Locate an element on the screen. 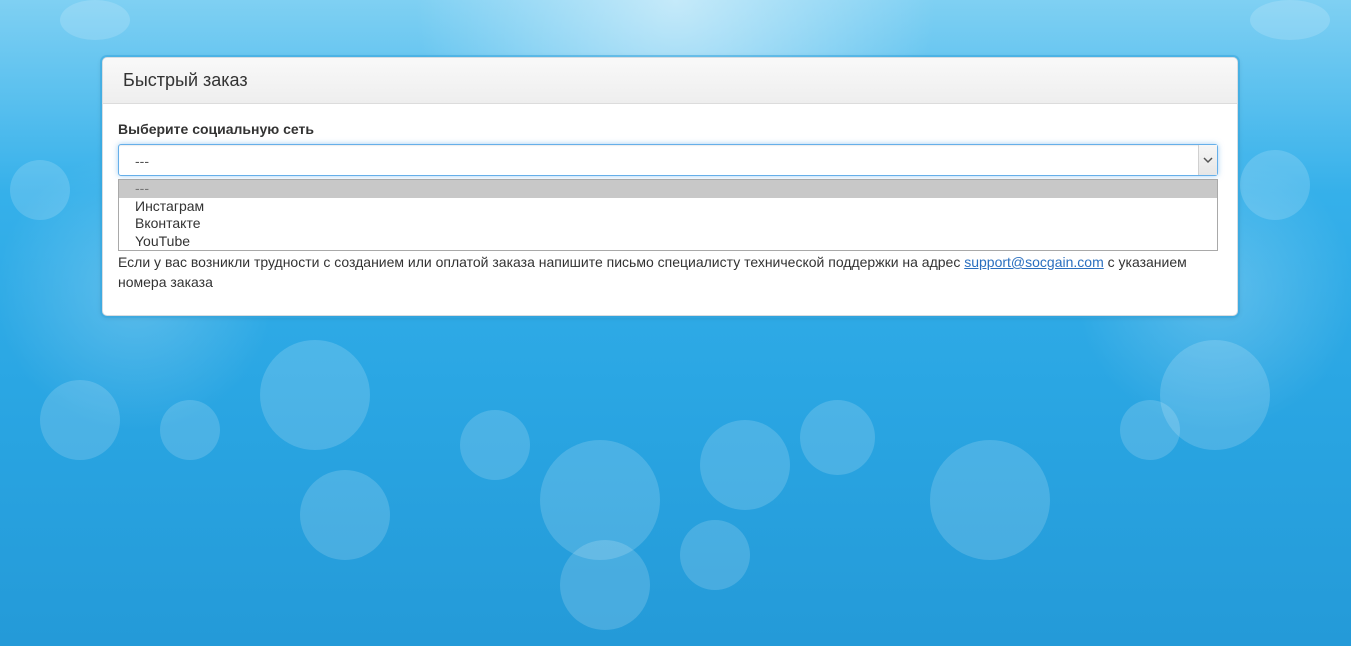 This screenshot has width=1351, height=646. social-network-dropdown: --- Инстаграм Вконтакте YouTube is located at coordinates (668, 215).